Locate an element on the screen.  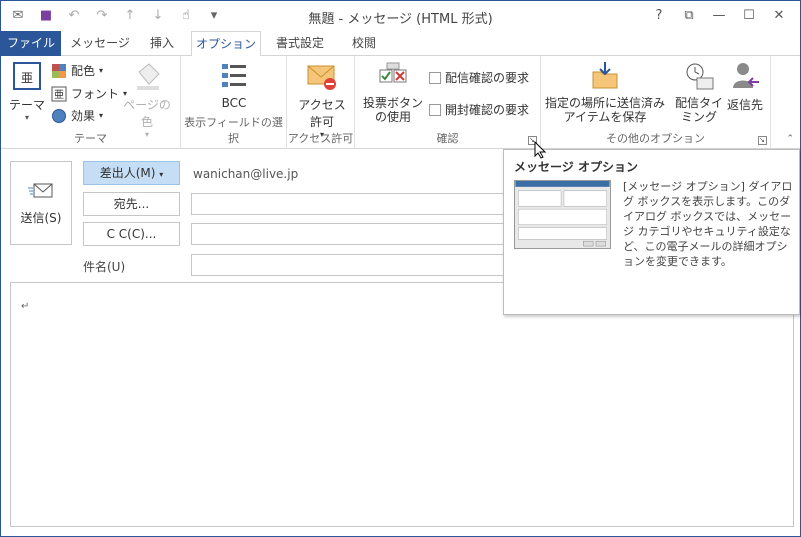
delay-delivery-button: 配信タイミング is located at coordinates (699, 92).